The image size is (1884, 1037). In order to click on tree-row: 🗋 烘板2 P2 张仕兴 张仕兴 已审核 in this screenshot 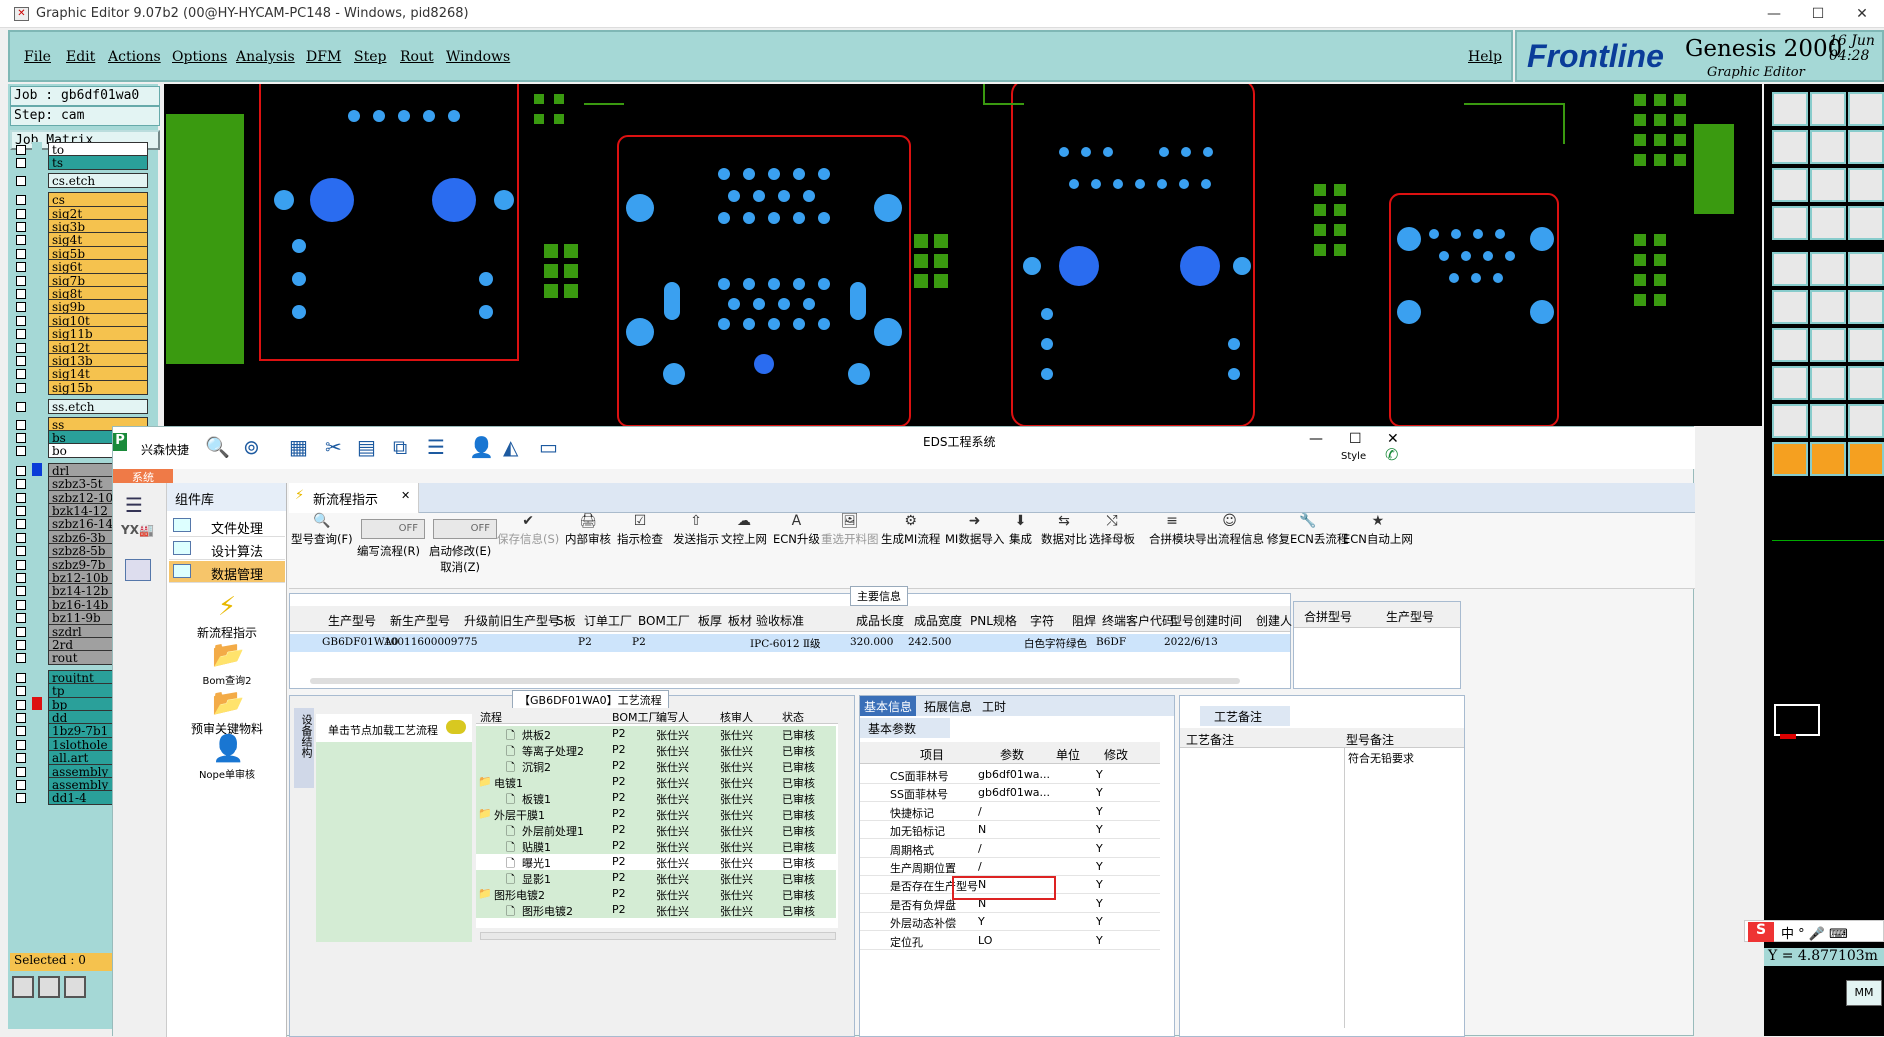, I will do `click(656, 734)`.